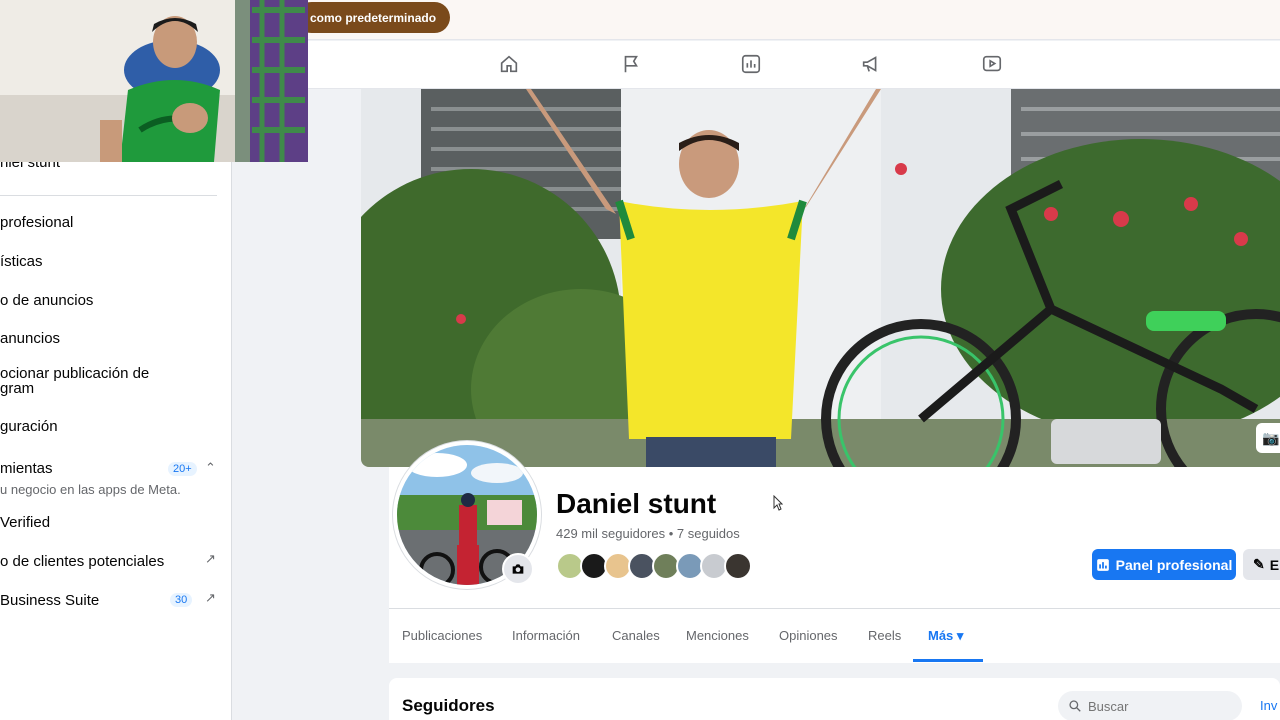  What do you see at coordinates (1102, 564) in the screenshot?
I see `dashboard-icon` at bounding box center [1102, 564].